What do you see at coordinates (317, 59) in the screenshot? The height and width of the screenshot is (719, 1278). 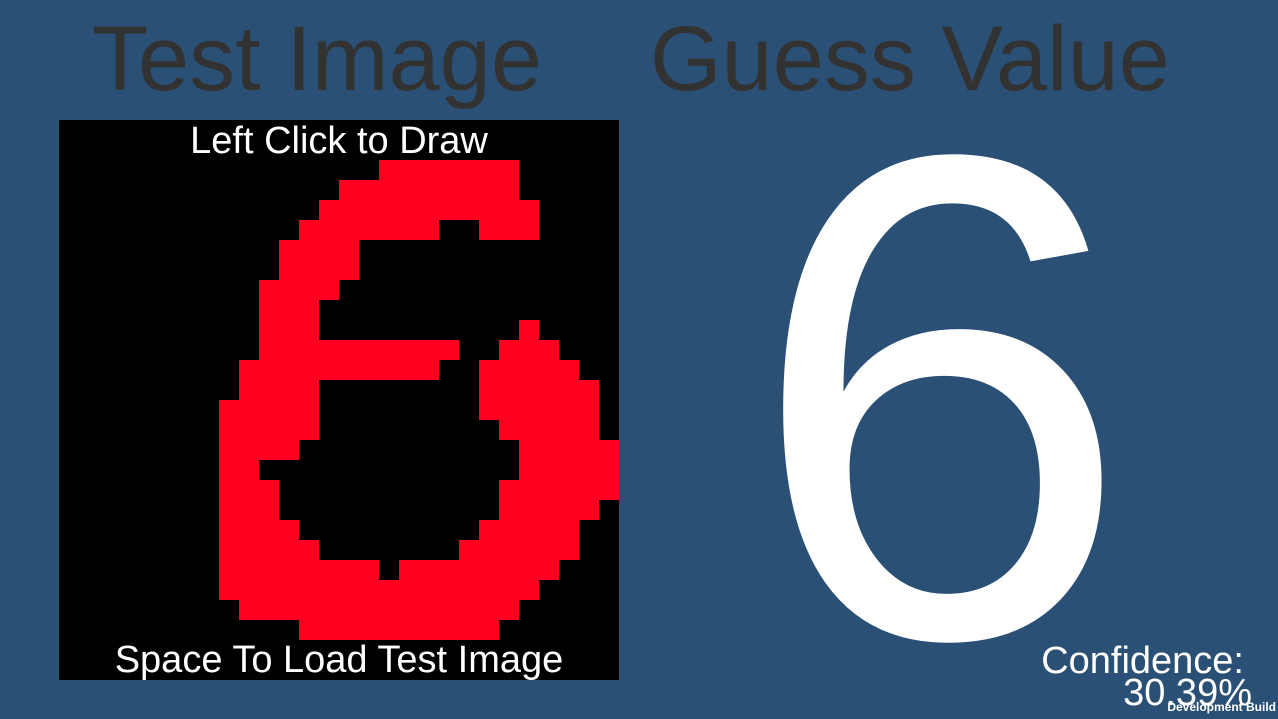 I see `test-image-title: Test Image` at bounding box center [317, 59].